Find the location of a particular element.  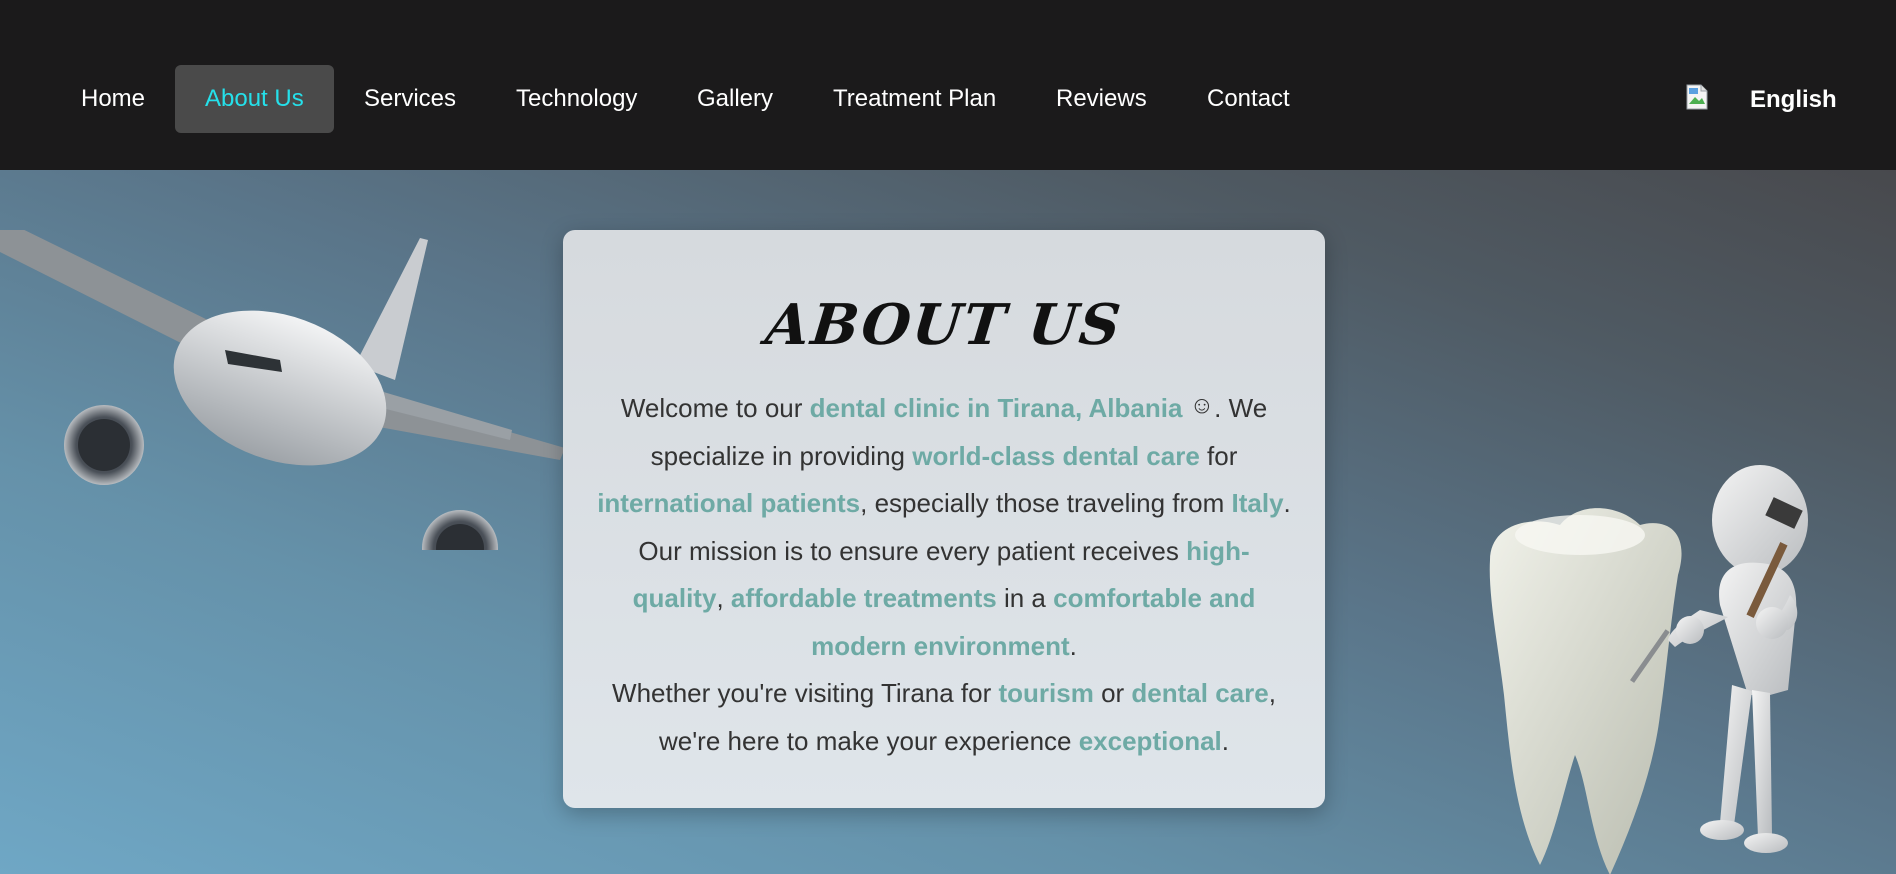

airplane-illustration is located at coordinates (282, 390).